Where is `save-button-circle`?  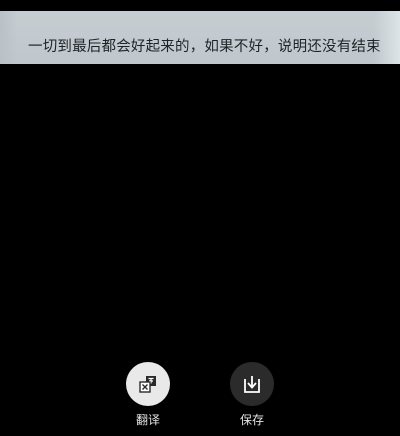
save-button-circle is located at coordinates (252, 384).